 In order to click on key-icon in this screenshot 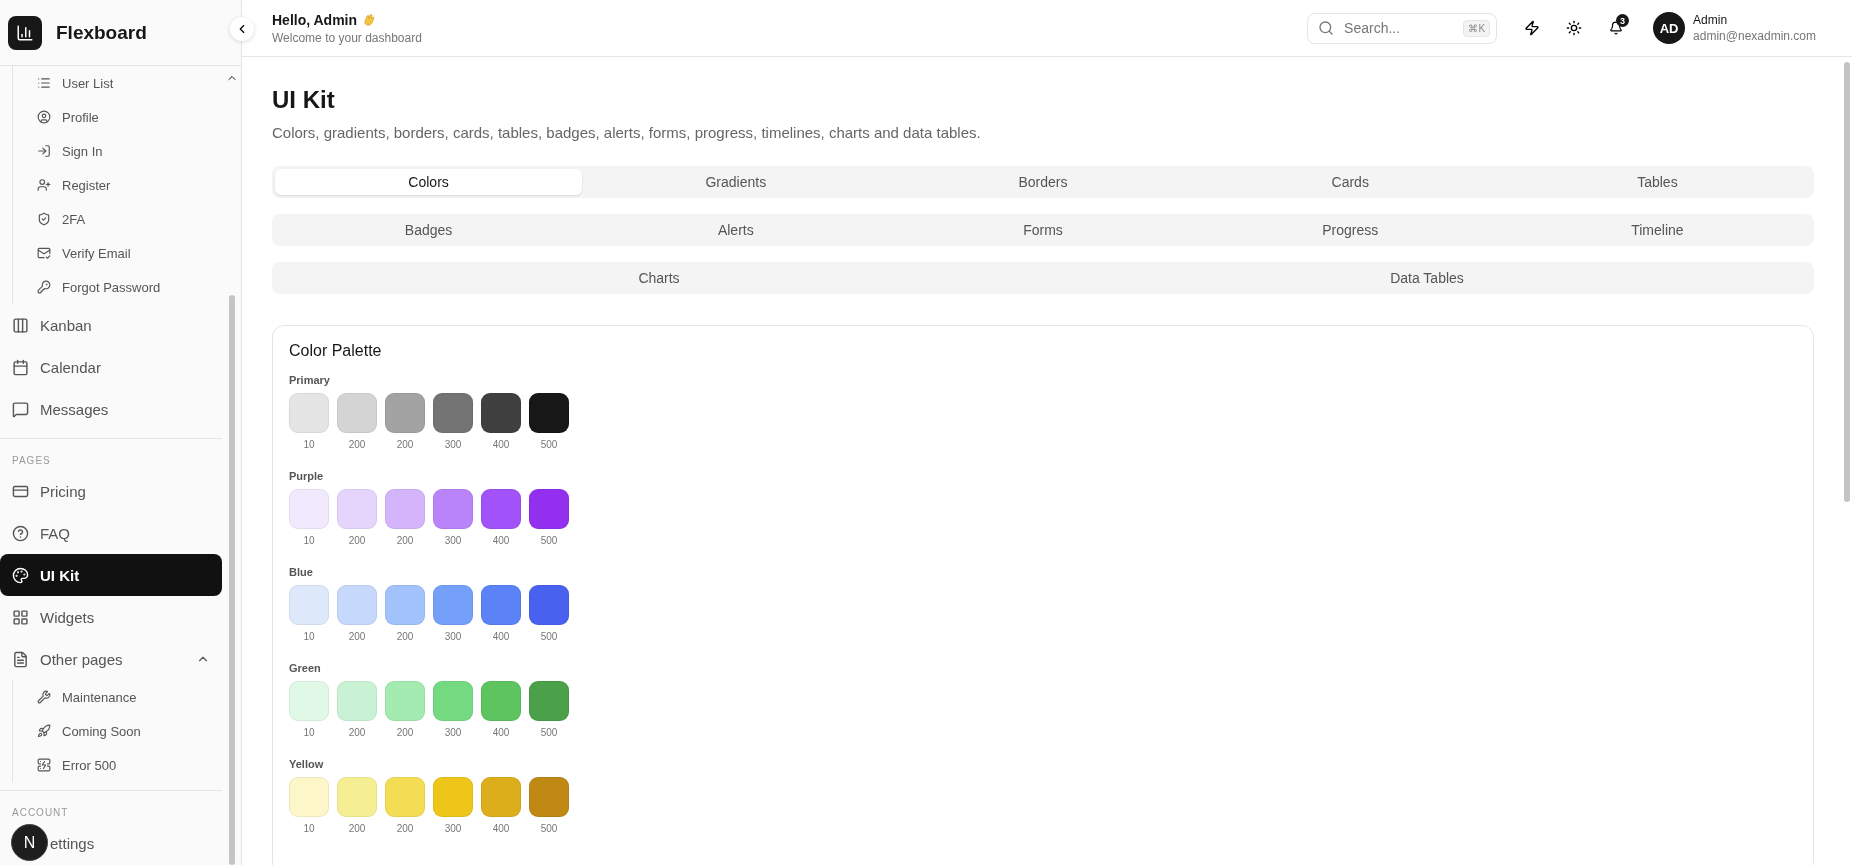, I will do `click(44, 287)`.